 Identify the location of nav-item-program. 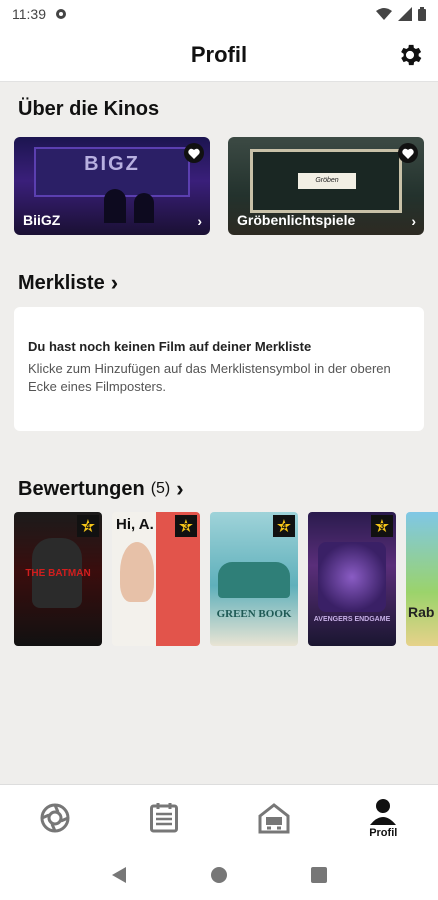
(165, 817).